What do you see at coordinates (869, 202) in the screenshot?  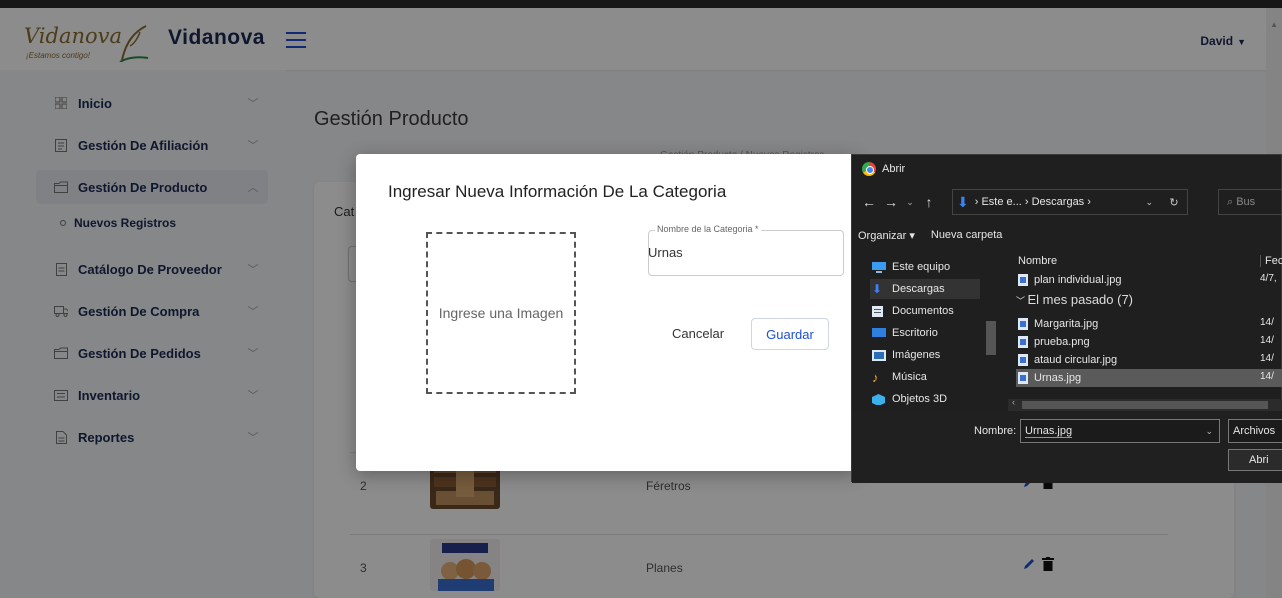 I see `back-icon: ←` at bounding box center [869, 202].